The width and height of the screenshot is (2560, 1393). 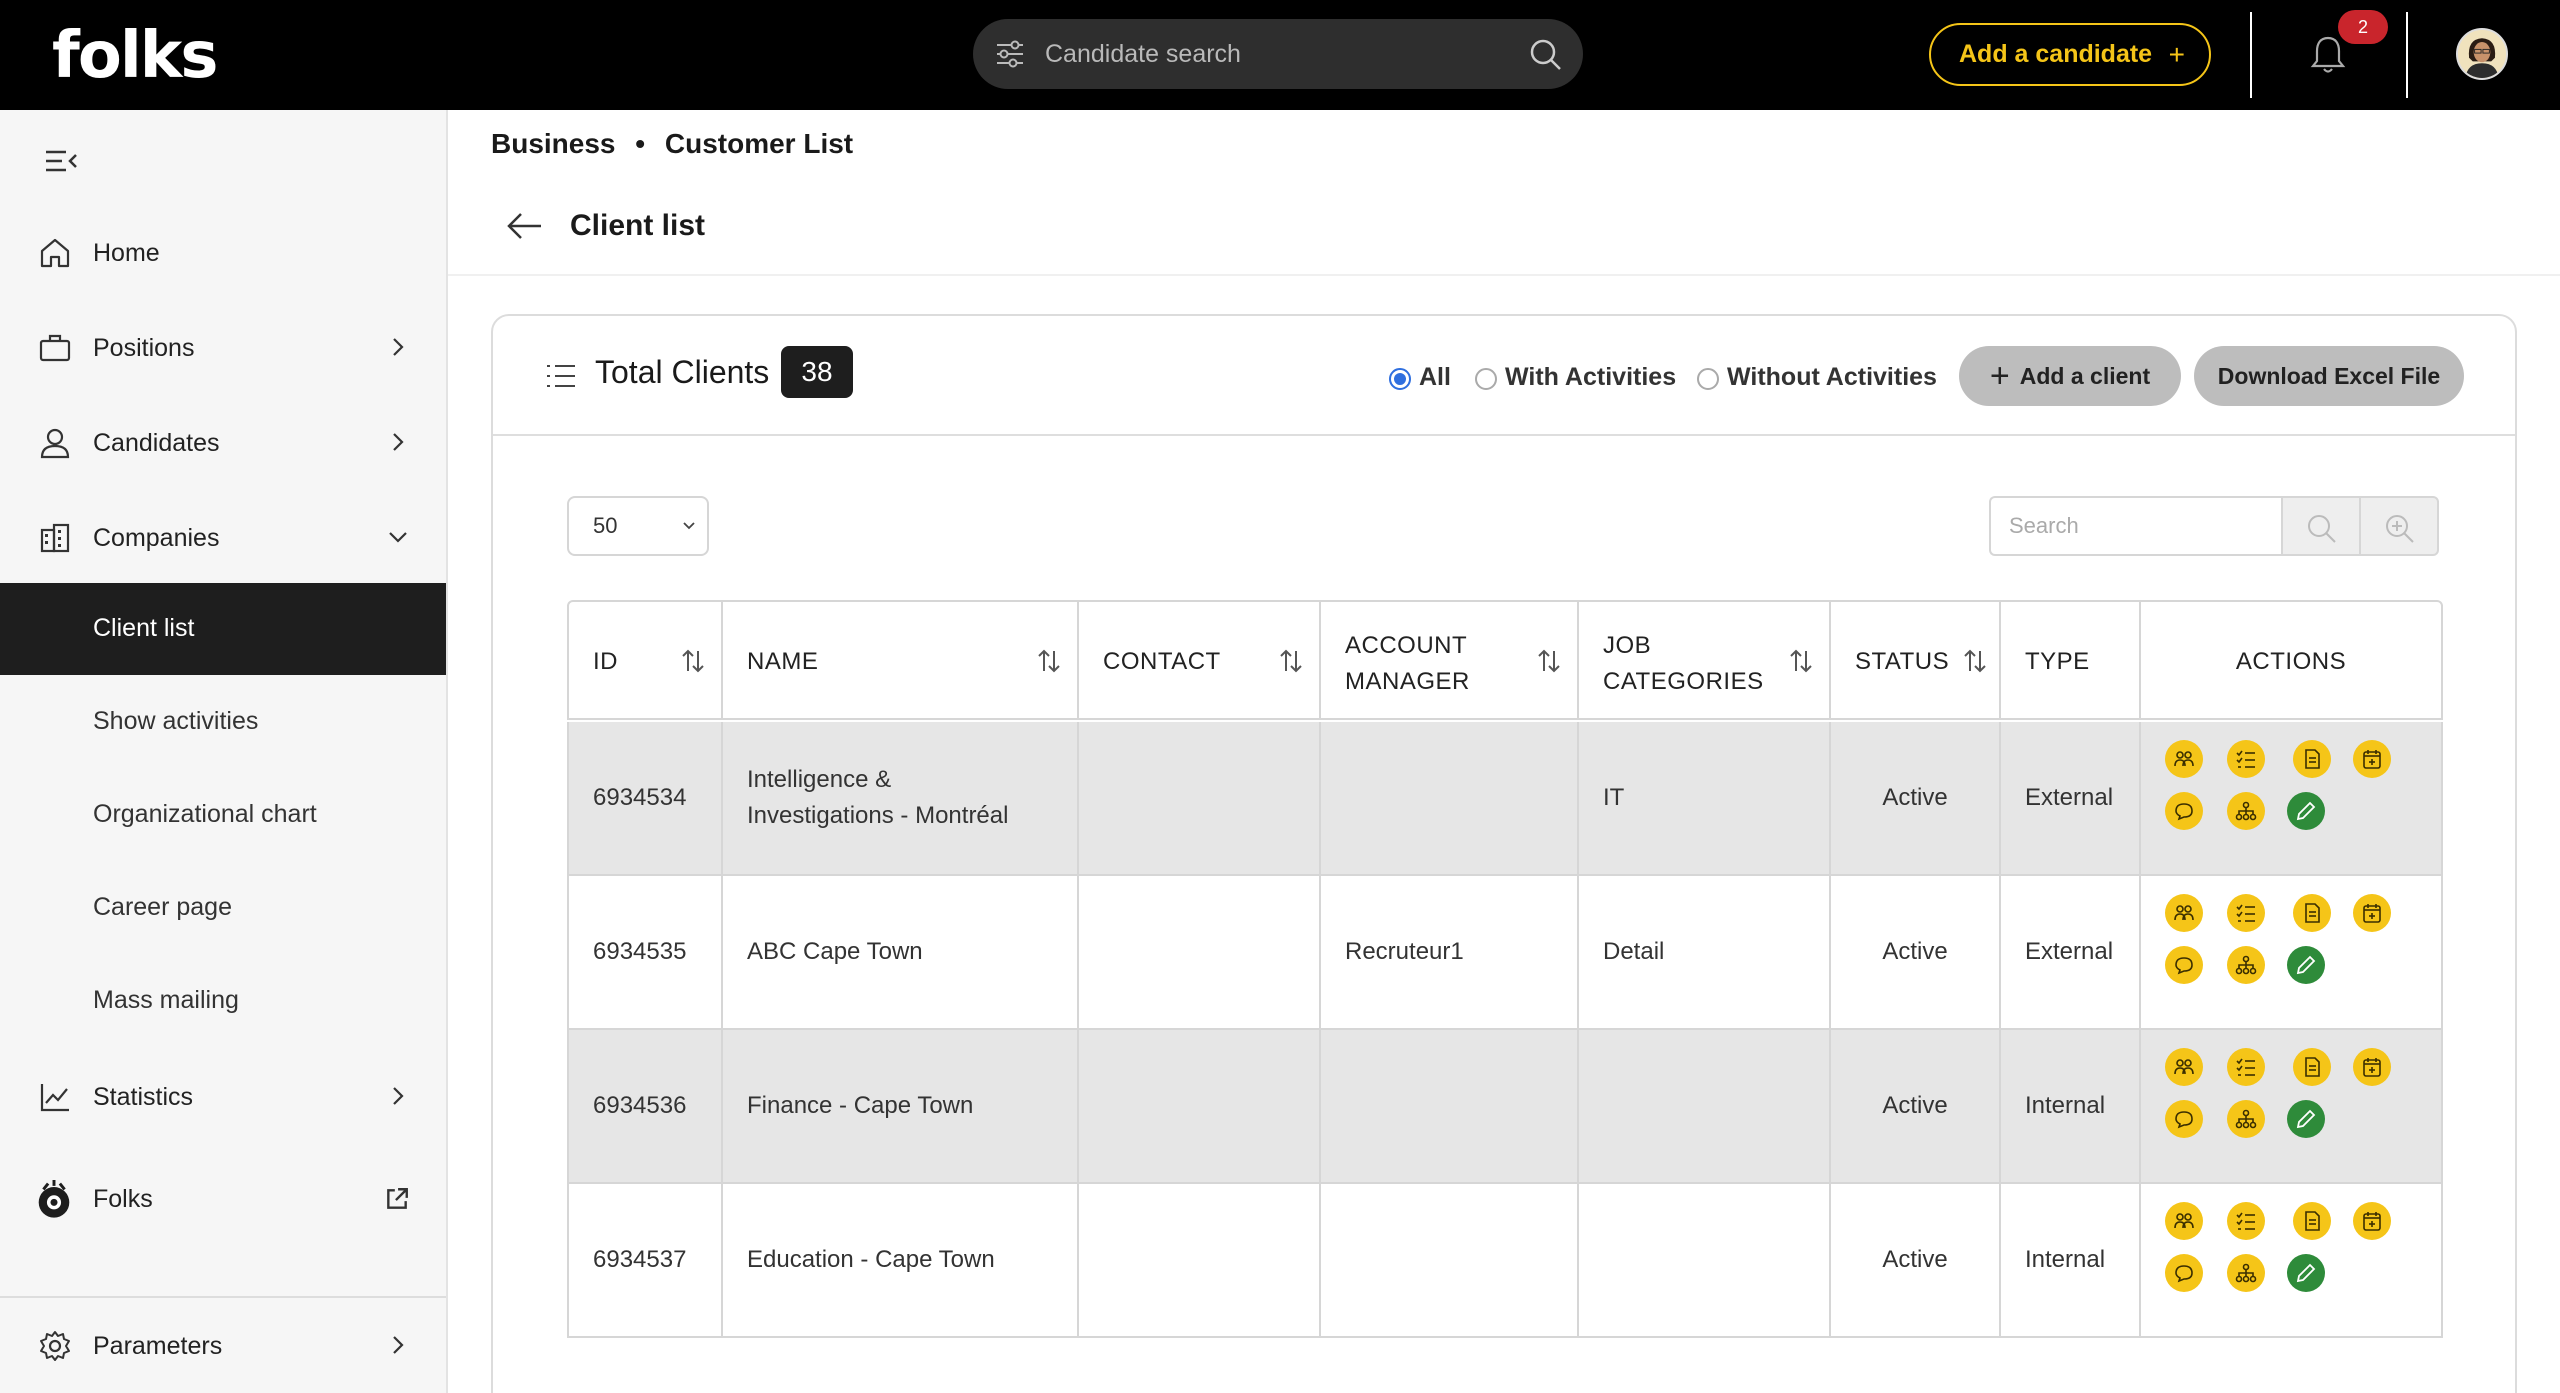 I want to click on advanced-search-button, so click(x=2399, y=526).